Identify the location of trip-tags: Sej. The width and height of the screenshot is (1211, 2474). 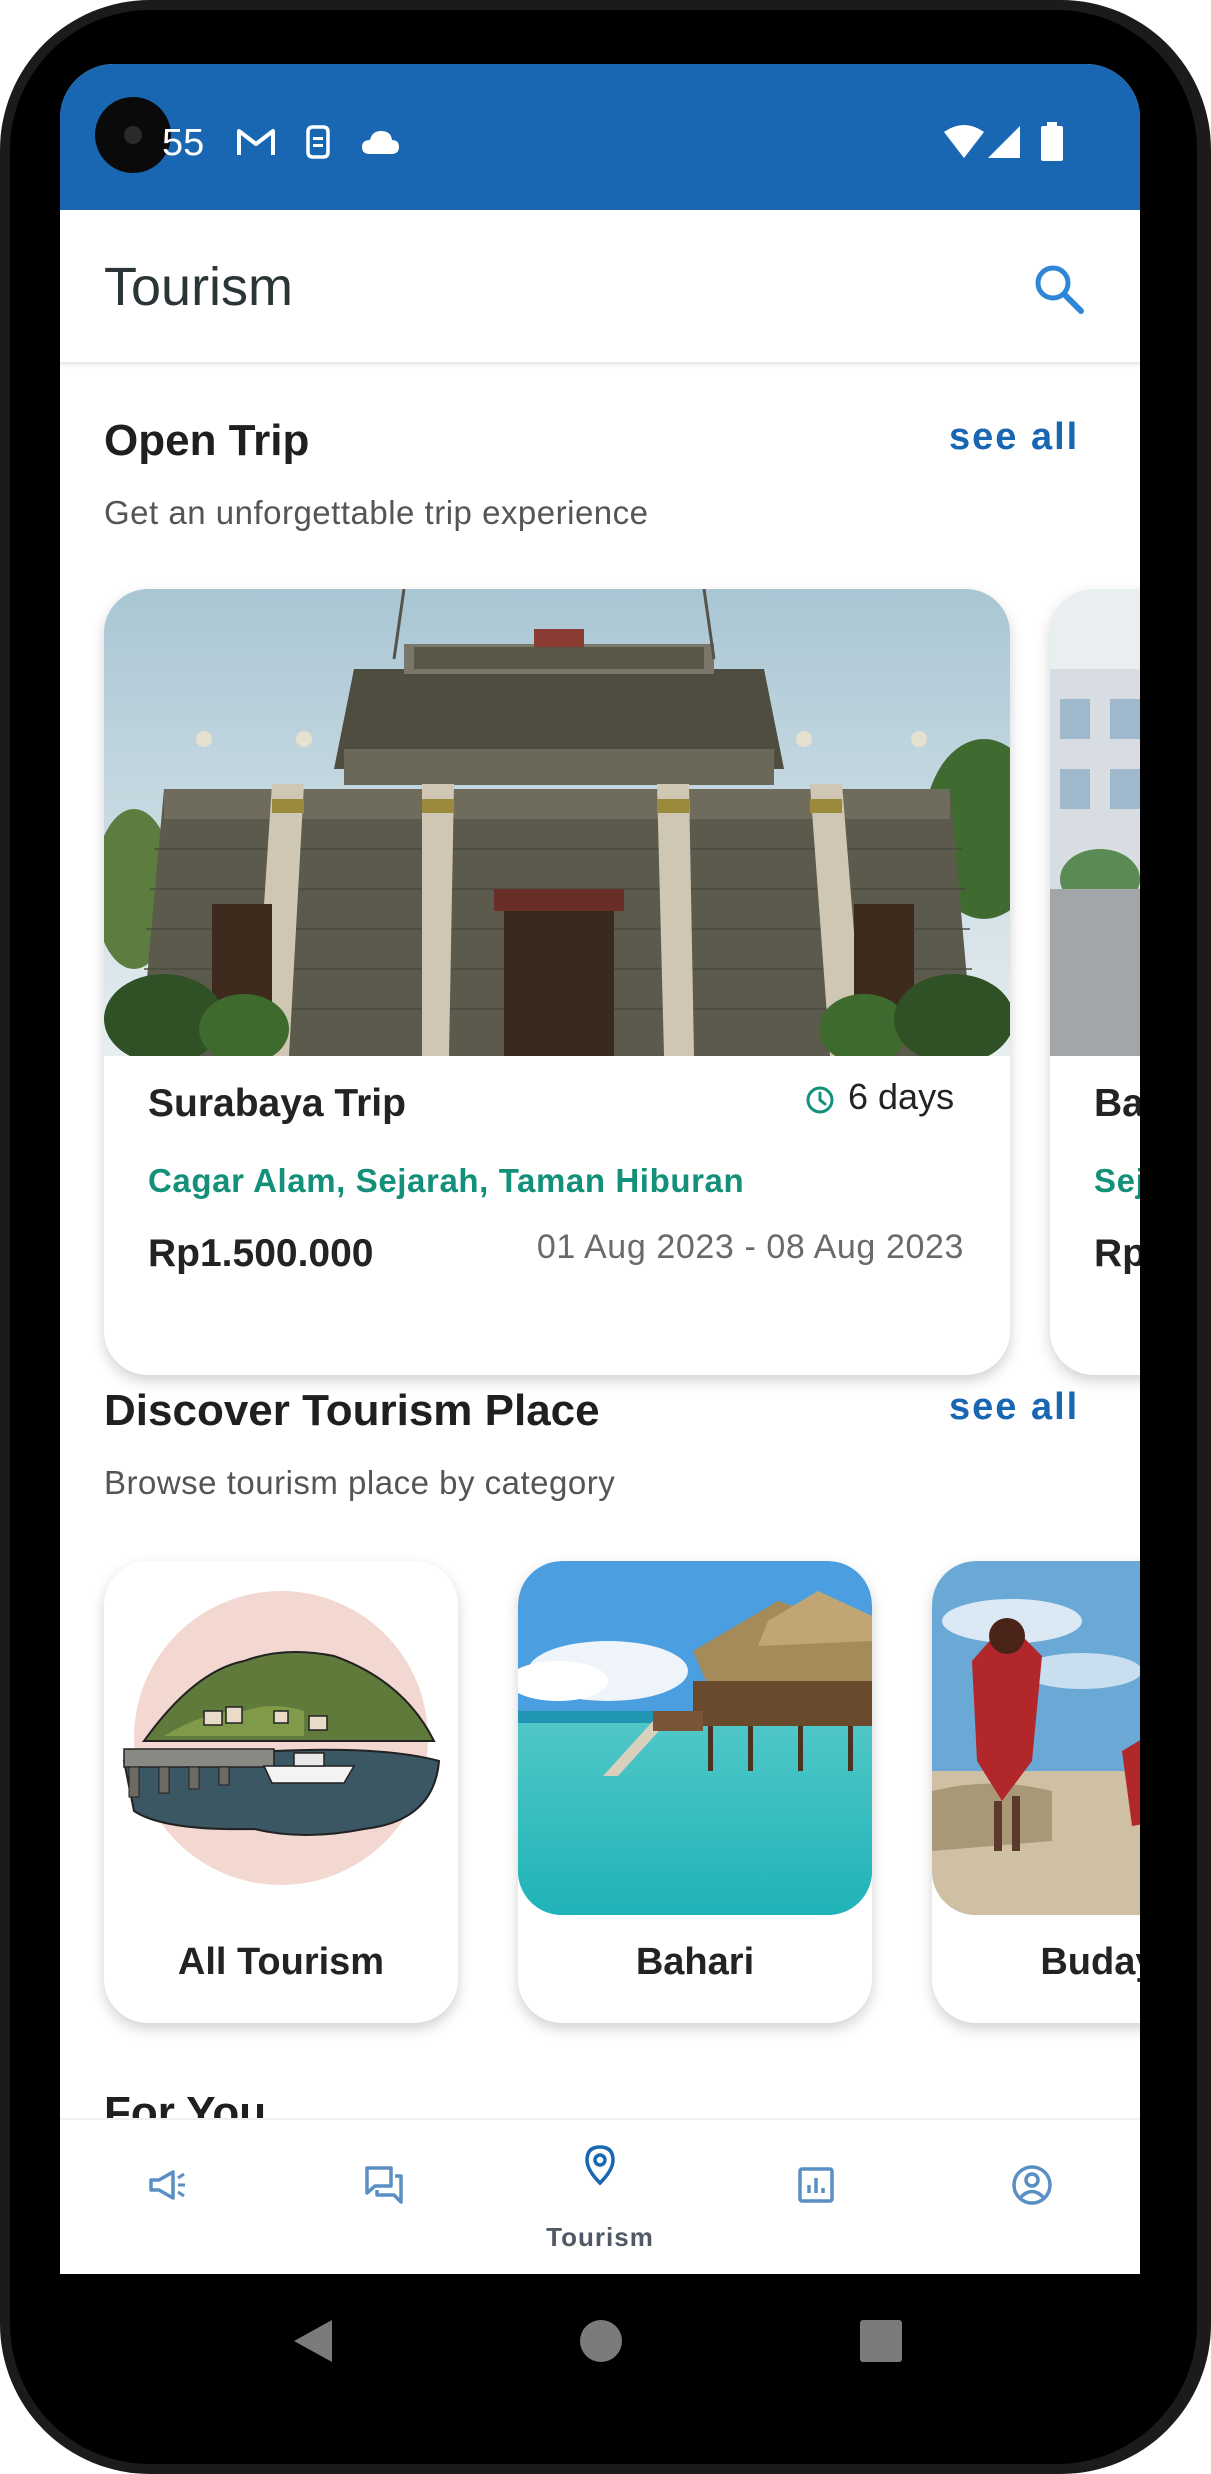
(1117, 1180).